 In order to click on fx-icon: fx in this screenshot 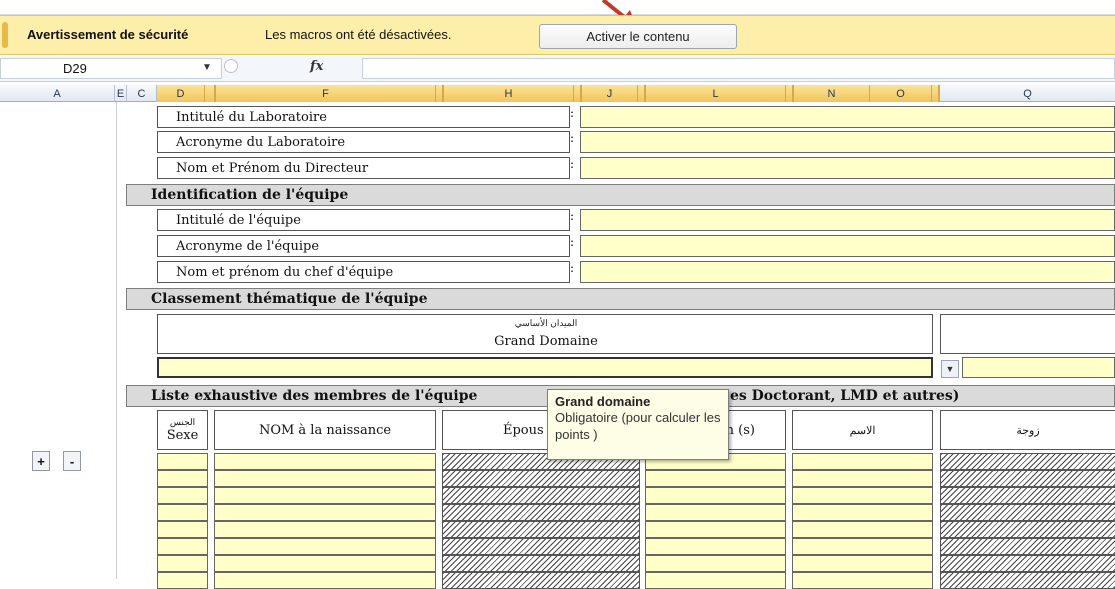, I will do `click(316, 66)`.